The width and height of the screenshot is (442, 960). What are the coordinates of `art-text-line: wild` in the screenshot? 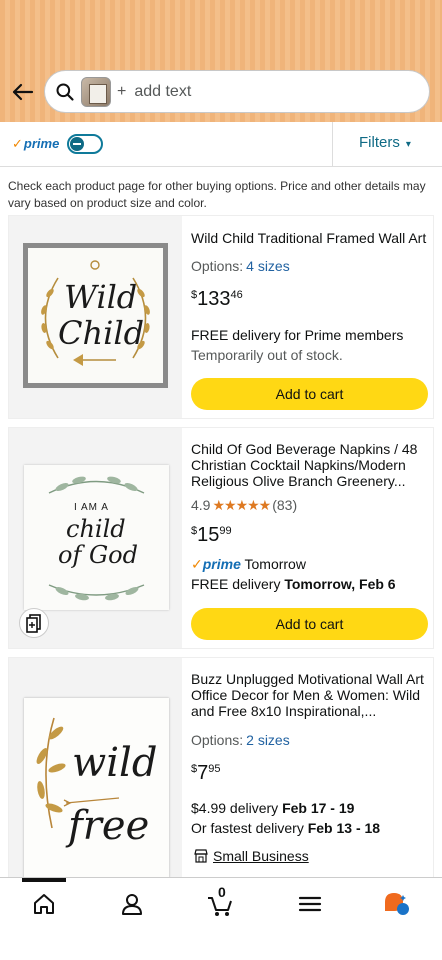 It's located at (115, 763).